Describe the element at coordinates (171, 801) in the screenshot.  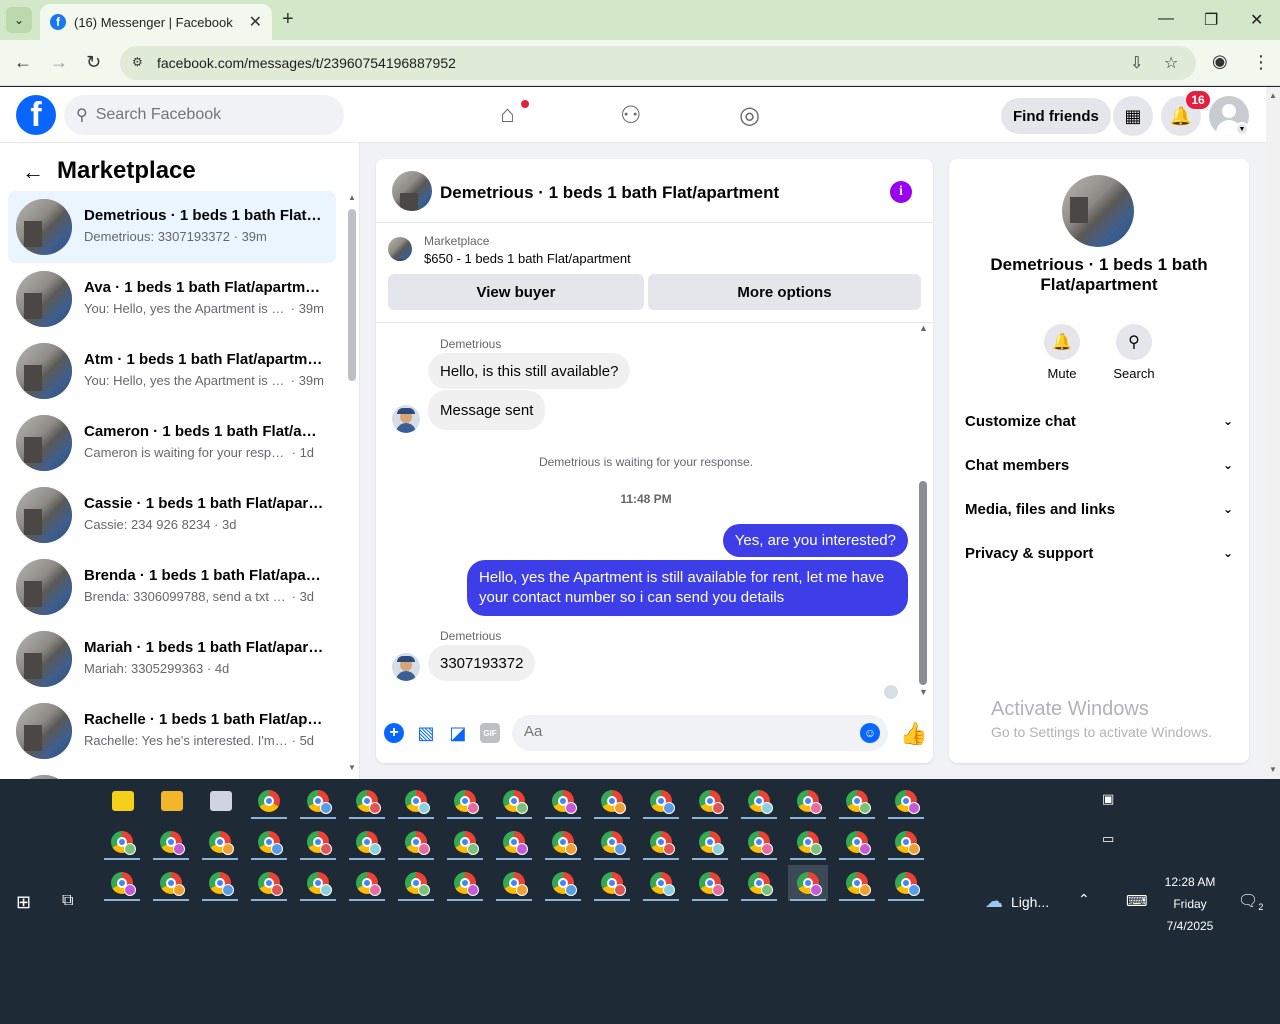
I see `file-explorer-icon` at that location.